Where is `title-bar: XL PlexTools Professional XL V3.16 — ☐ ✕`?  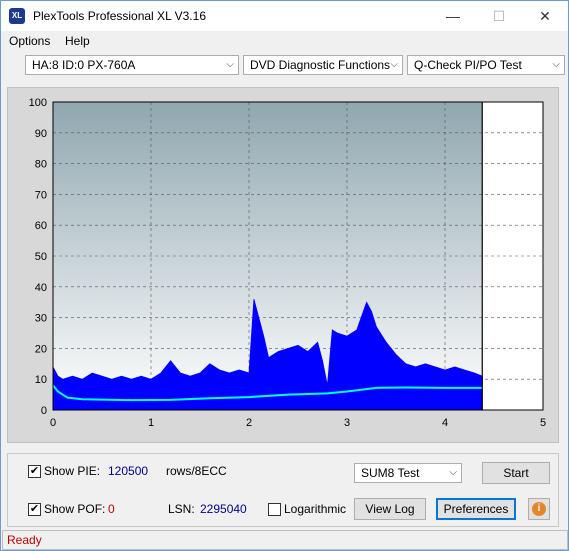 title-bar: XL PlexTools Professional XL V3.16 — ☐ ✕ is located at coordinates (284, 16).